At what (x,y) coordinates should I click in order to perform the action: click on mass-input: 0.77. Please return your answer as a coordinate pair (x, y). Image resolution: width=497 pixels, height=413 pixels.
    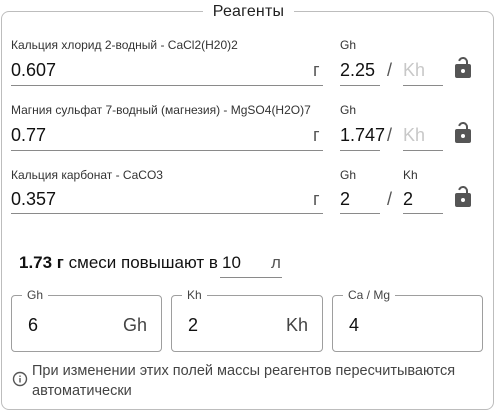
    Looking at the image, I should click on (28, 135).